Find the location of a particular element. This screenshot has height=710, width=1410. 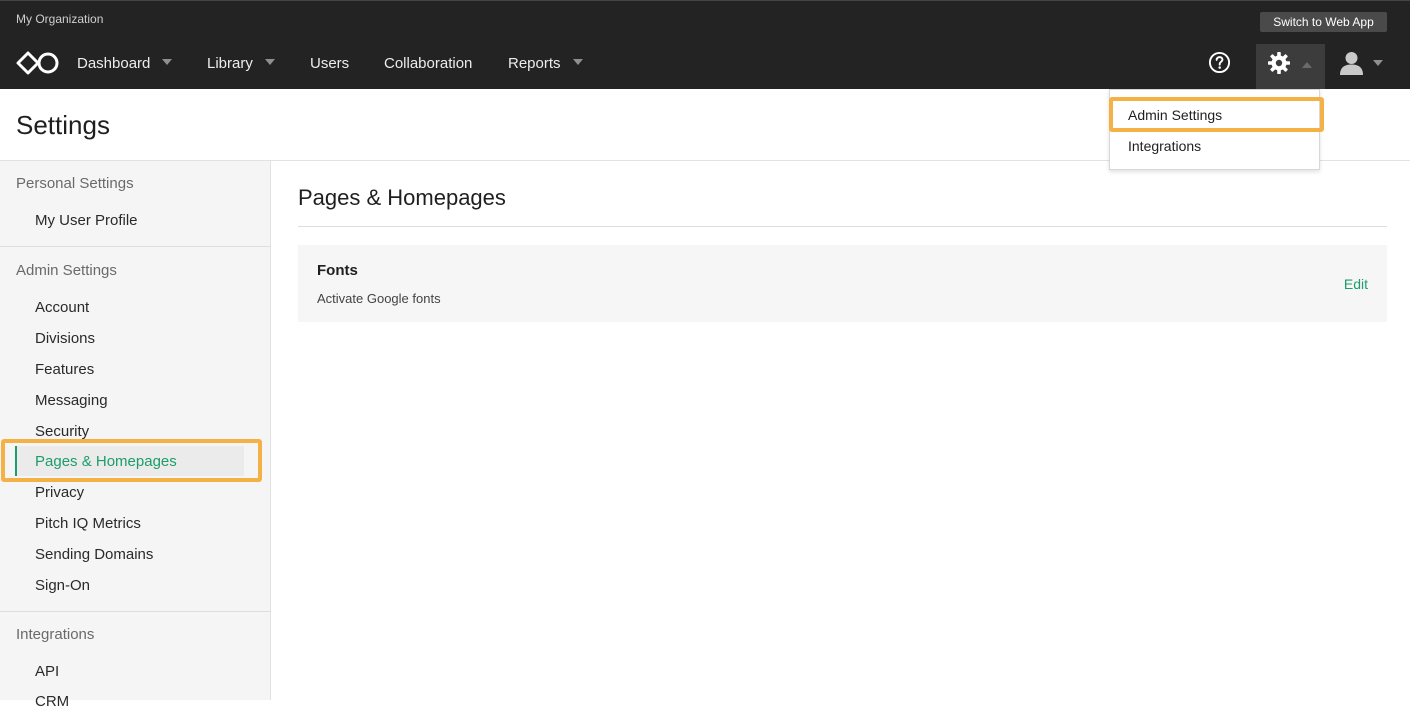

gear-icon is located at coordinates (1279, 63).